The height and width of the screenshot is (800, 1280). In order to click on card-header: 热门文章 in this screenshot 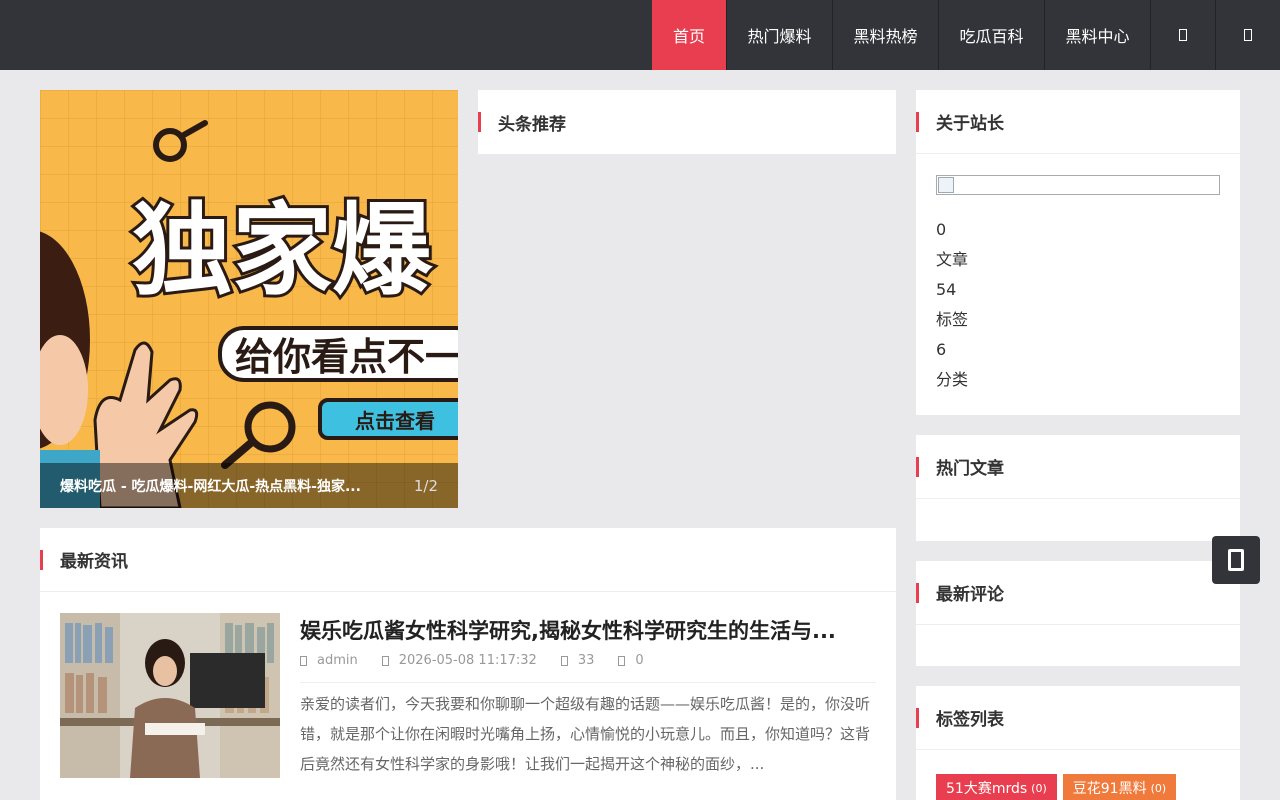, I will do `click(1078, 467)`.